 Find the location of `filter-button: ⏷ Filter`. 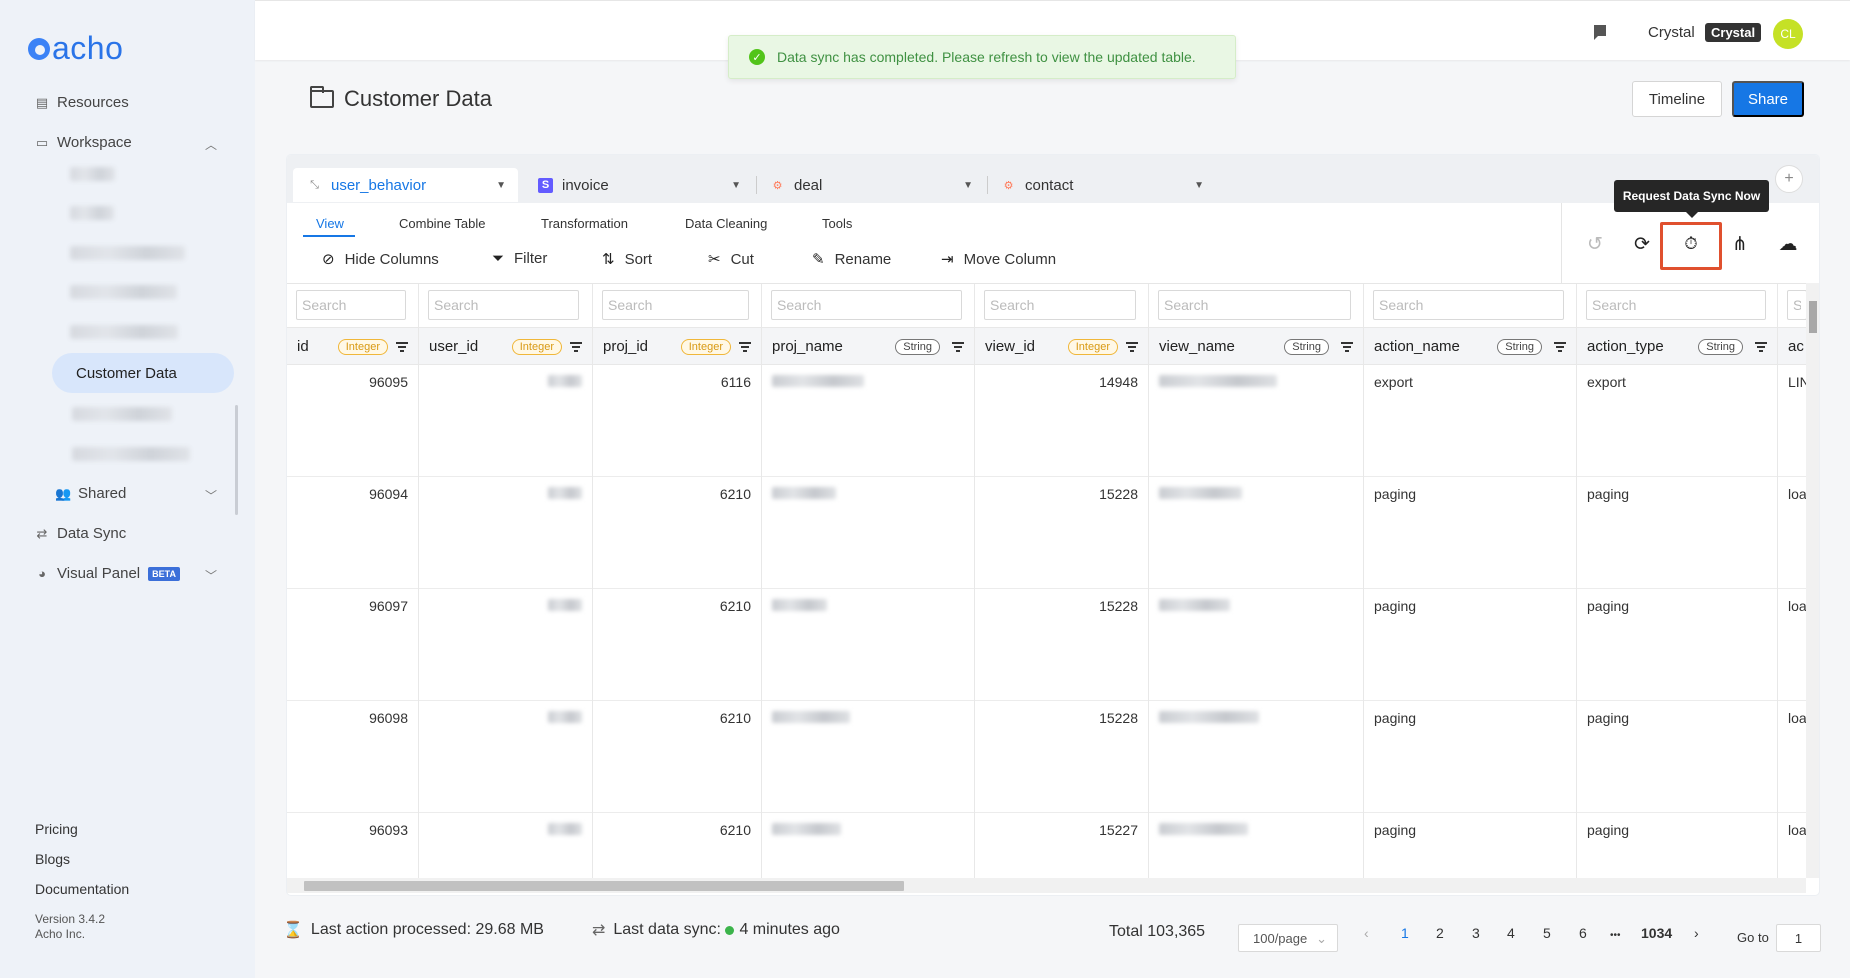

filter-button: ⏷ Filter is located at coordinates (519, 258).